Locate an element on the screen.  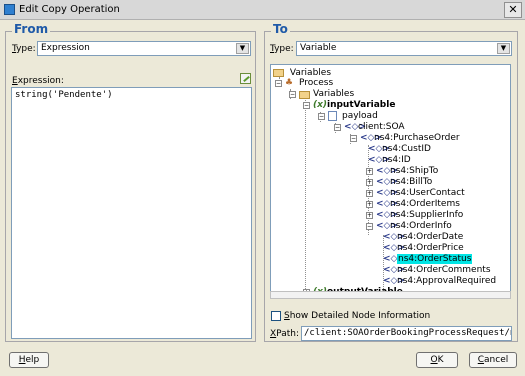
from-type-value: Expression is located at coordinates (65, 48).